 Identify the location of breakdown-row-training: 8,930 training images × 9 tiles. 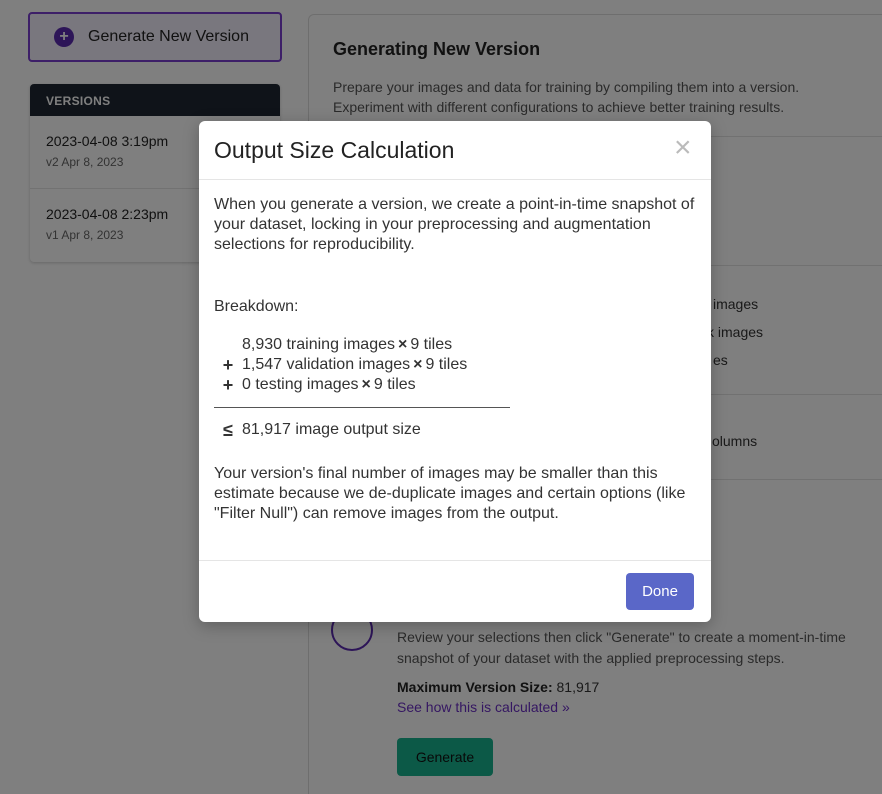
(456, 345).